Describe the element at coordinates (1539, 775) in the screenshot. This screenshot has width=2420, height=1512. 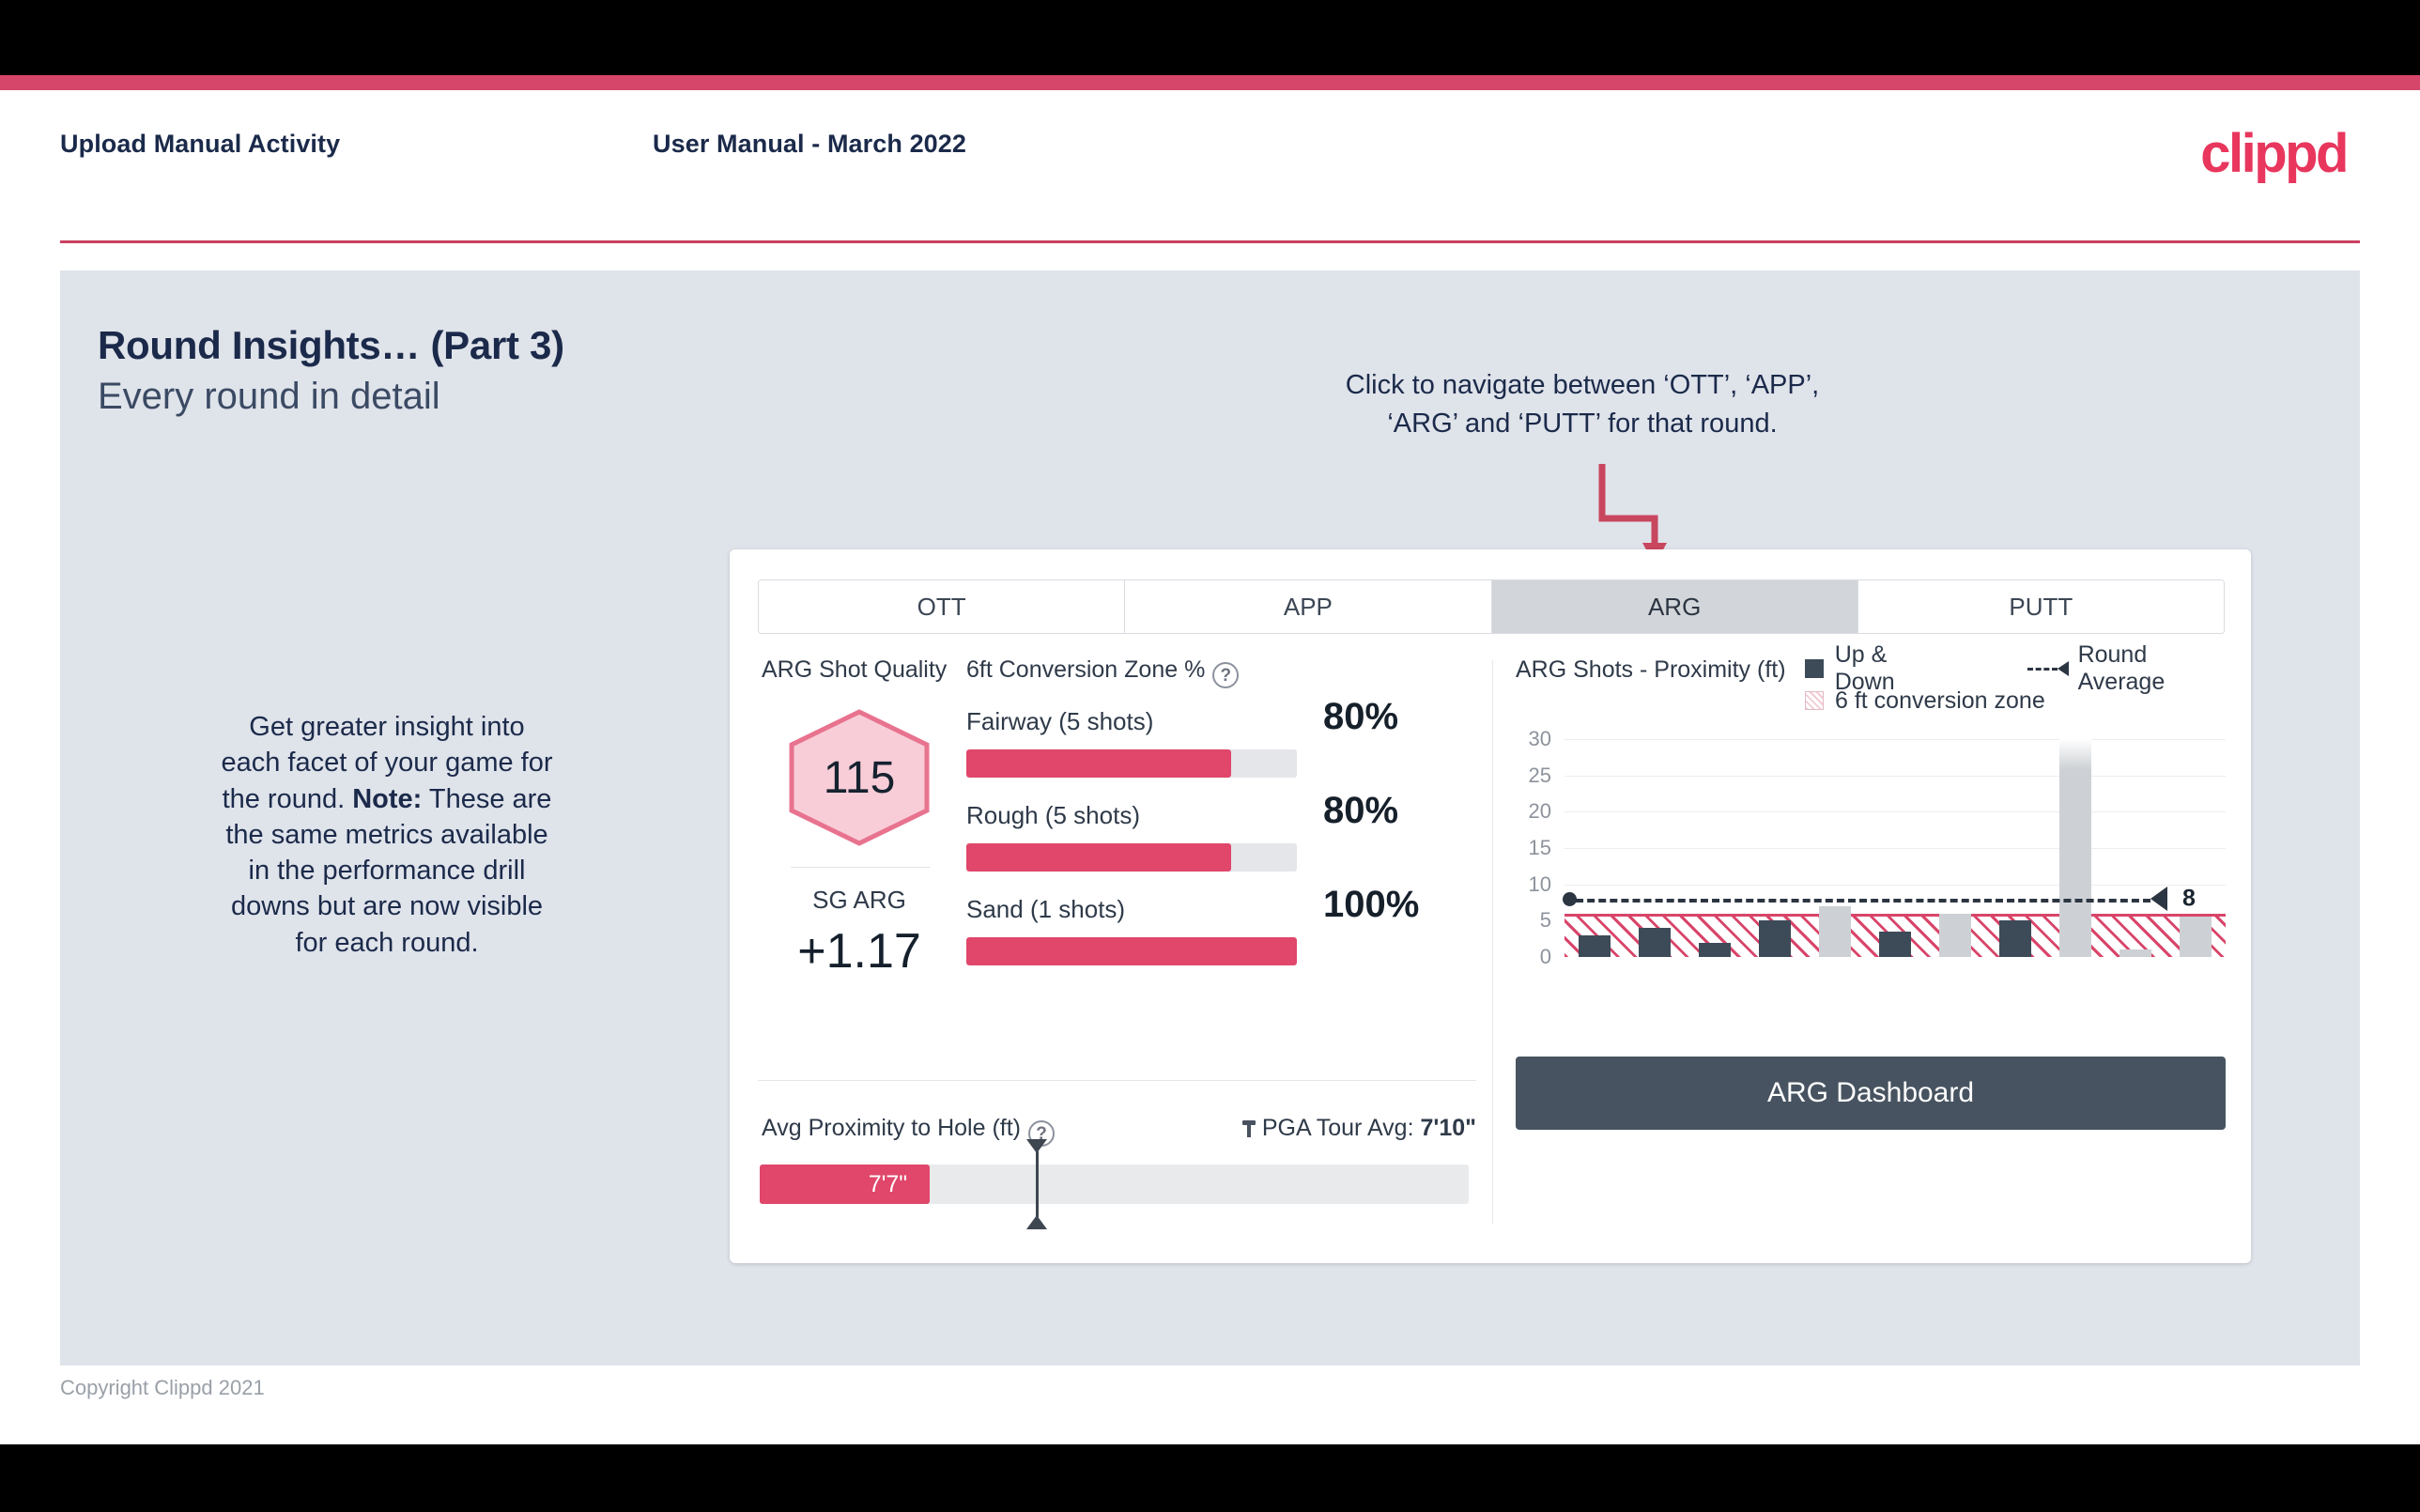
I see `chart-y-tick: 25` at that location.